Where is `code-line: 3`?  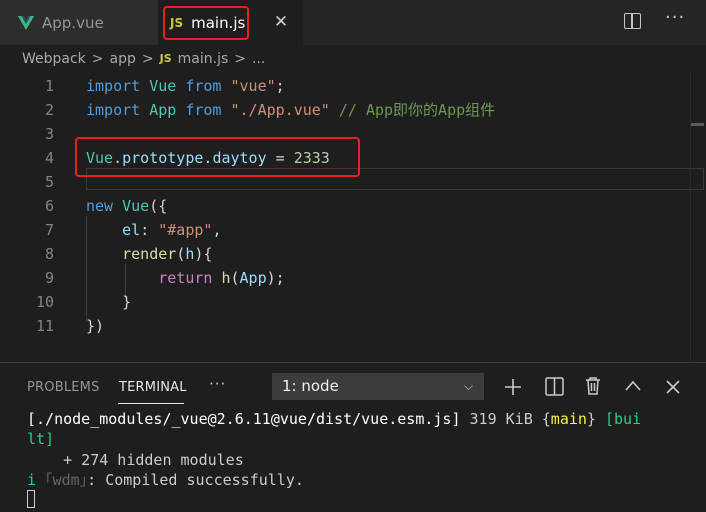
code-line: 3 is located at coordinates (345, 134).